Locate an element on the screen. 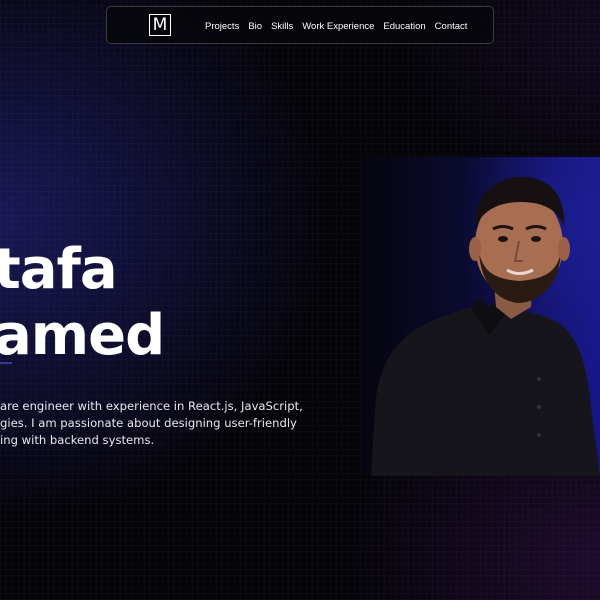 The width and height of the screenshot is (600, 600). nav-link-work-experience: Work Experience is located at coordinates (338, 26).